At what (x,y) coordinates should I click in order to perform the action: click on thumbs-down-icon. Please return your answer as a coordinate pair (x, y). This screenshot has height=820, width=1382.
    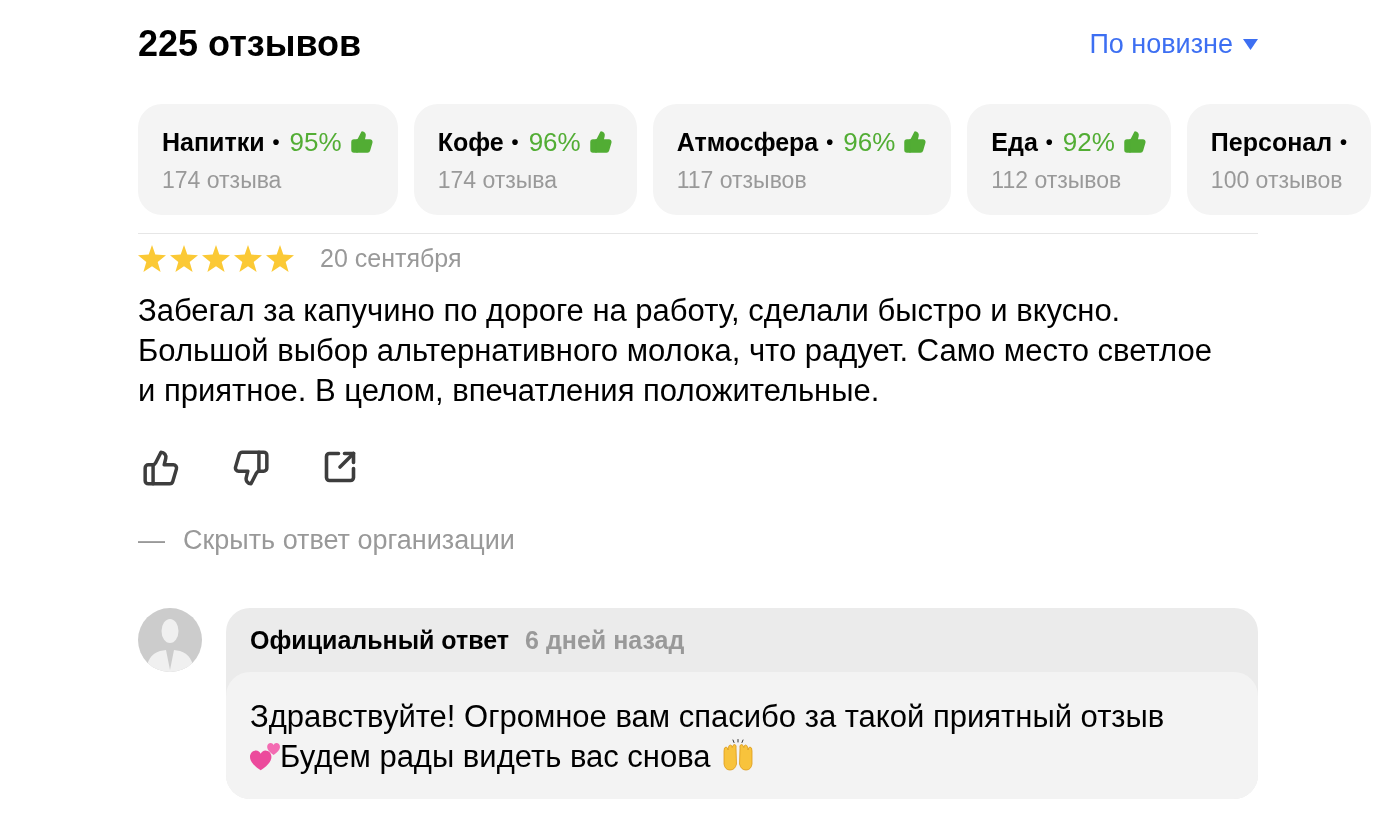
    Looking at the image, I should click on (251, 468).